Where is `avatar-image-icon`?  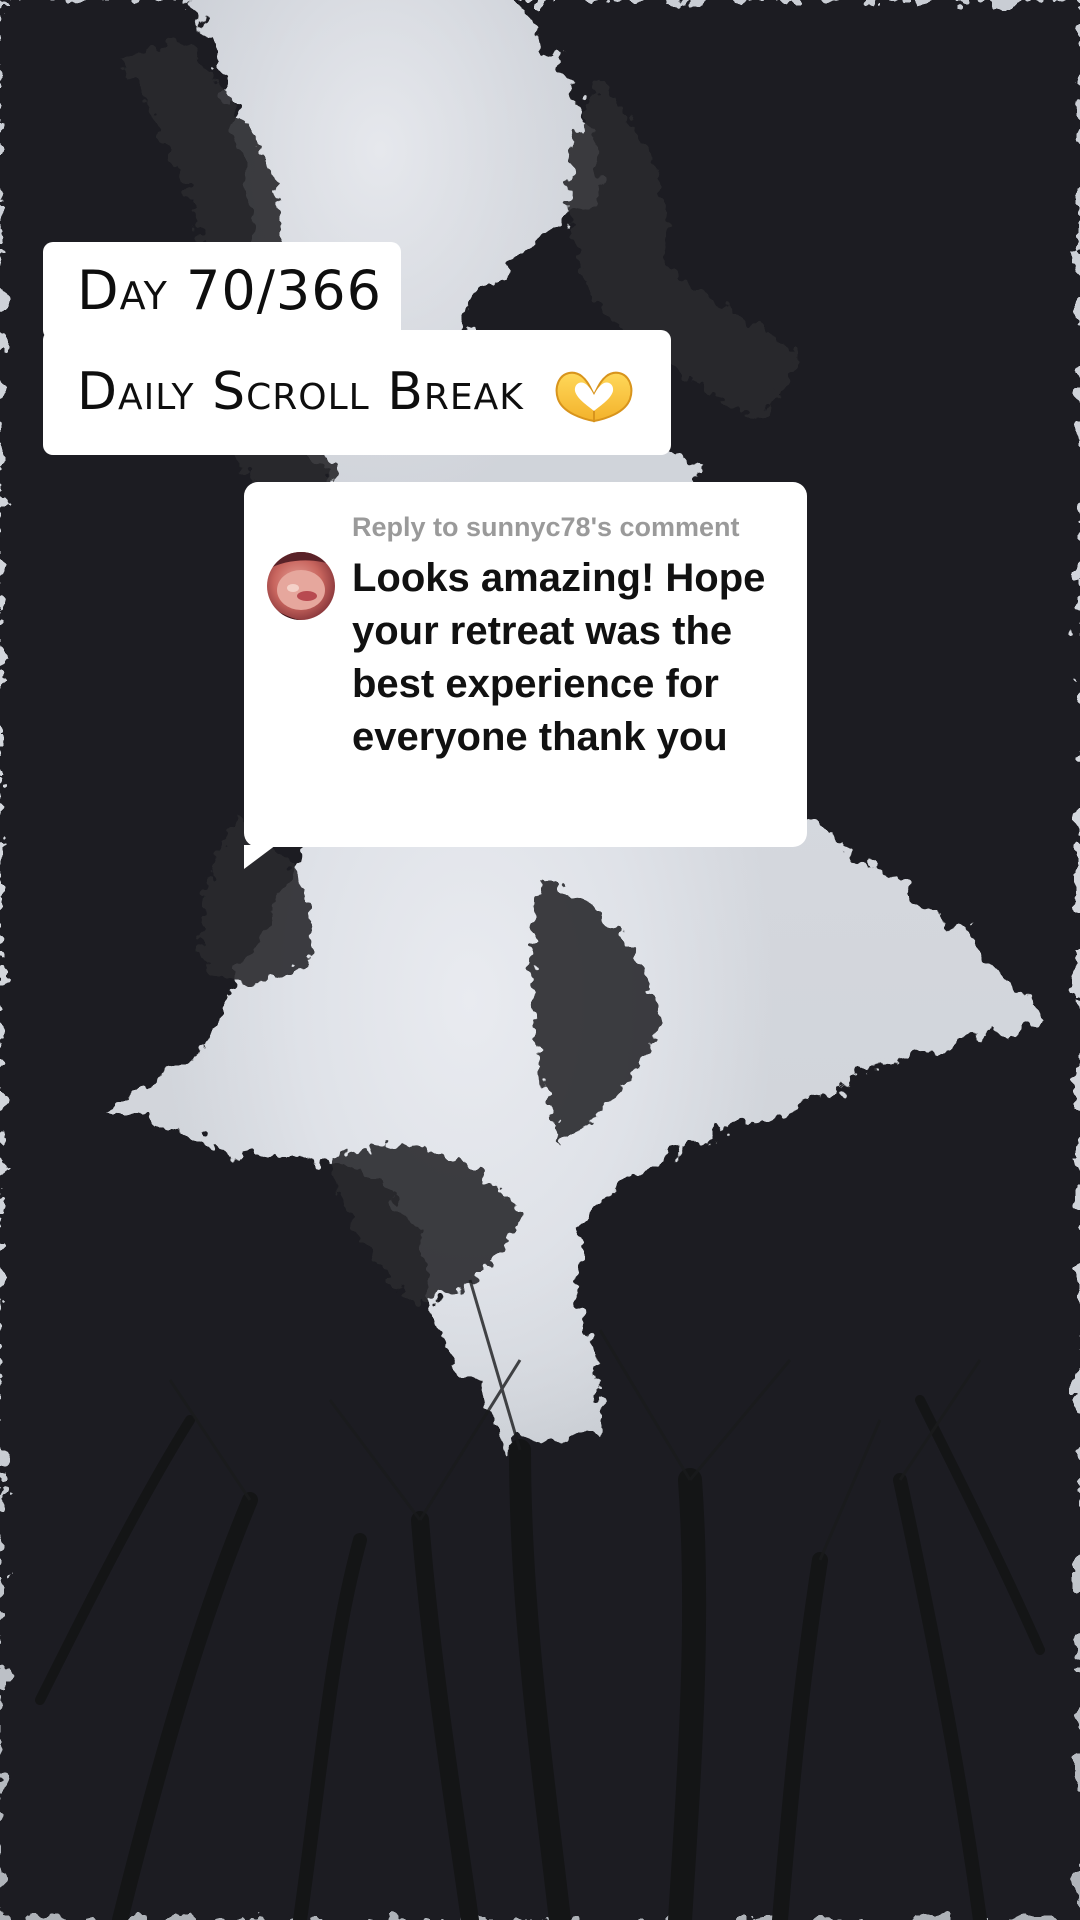
avatar-image-icon is located at coordinates (301, 586).